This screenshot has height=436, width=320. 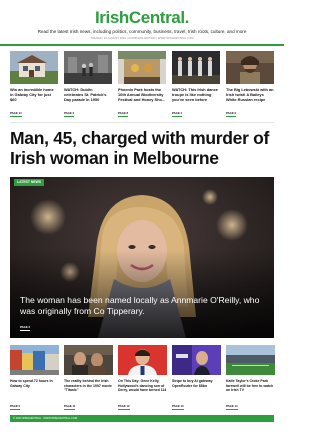 I want to click on more-story-page: PAGE 13, so click(x=178, y=407).